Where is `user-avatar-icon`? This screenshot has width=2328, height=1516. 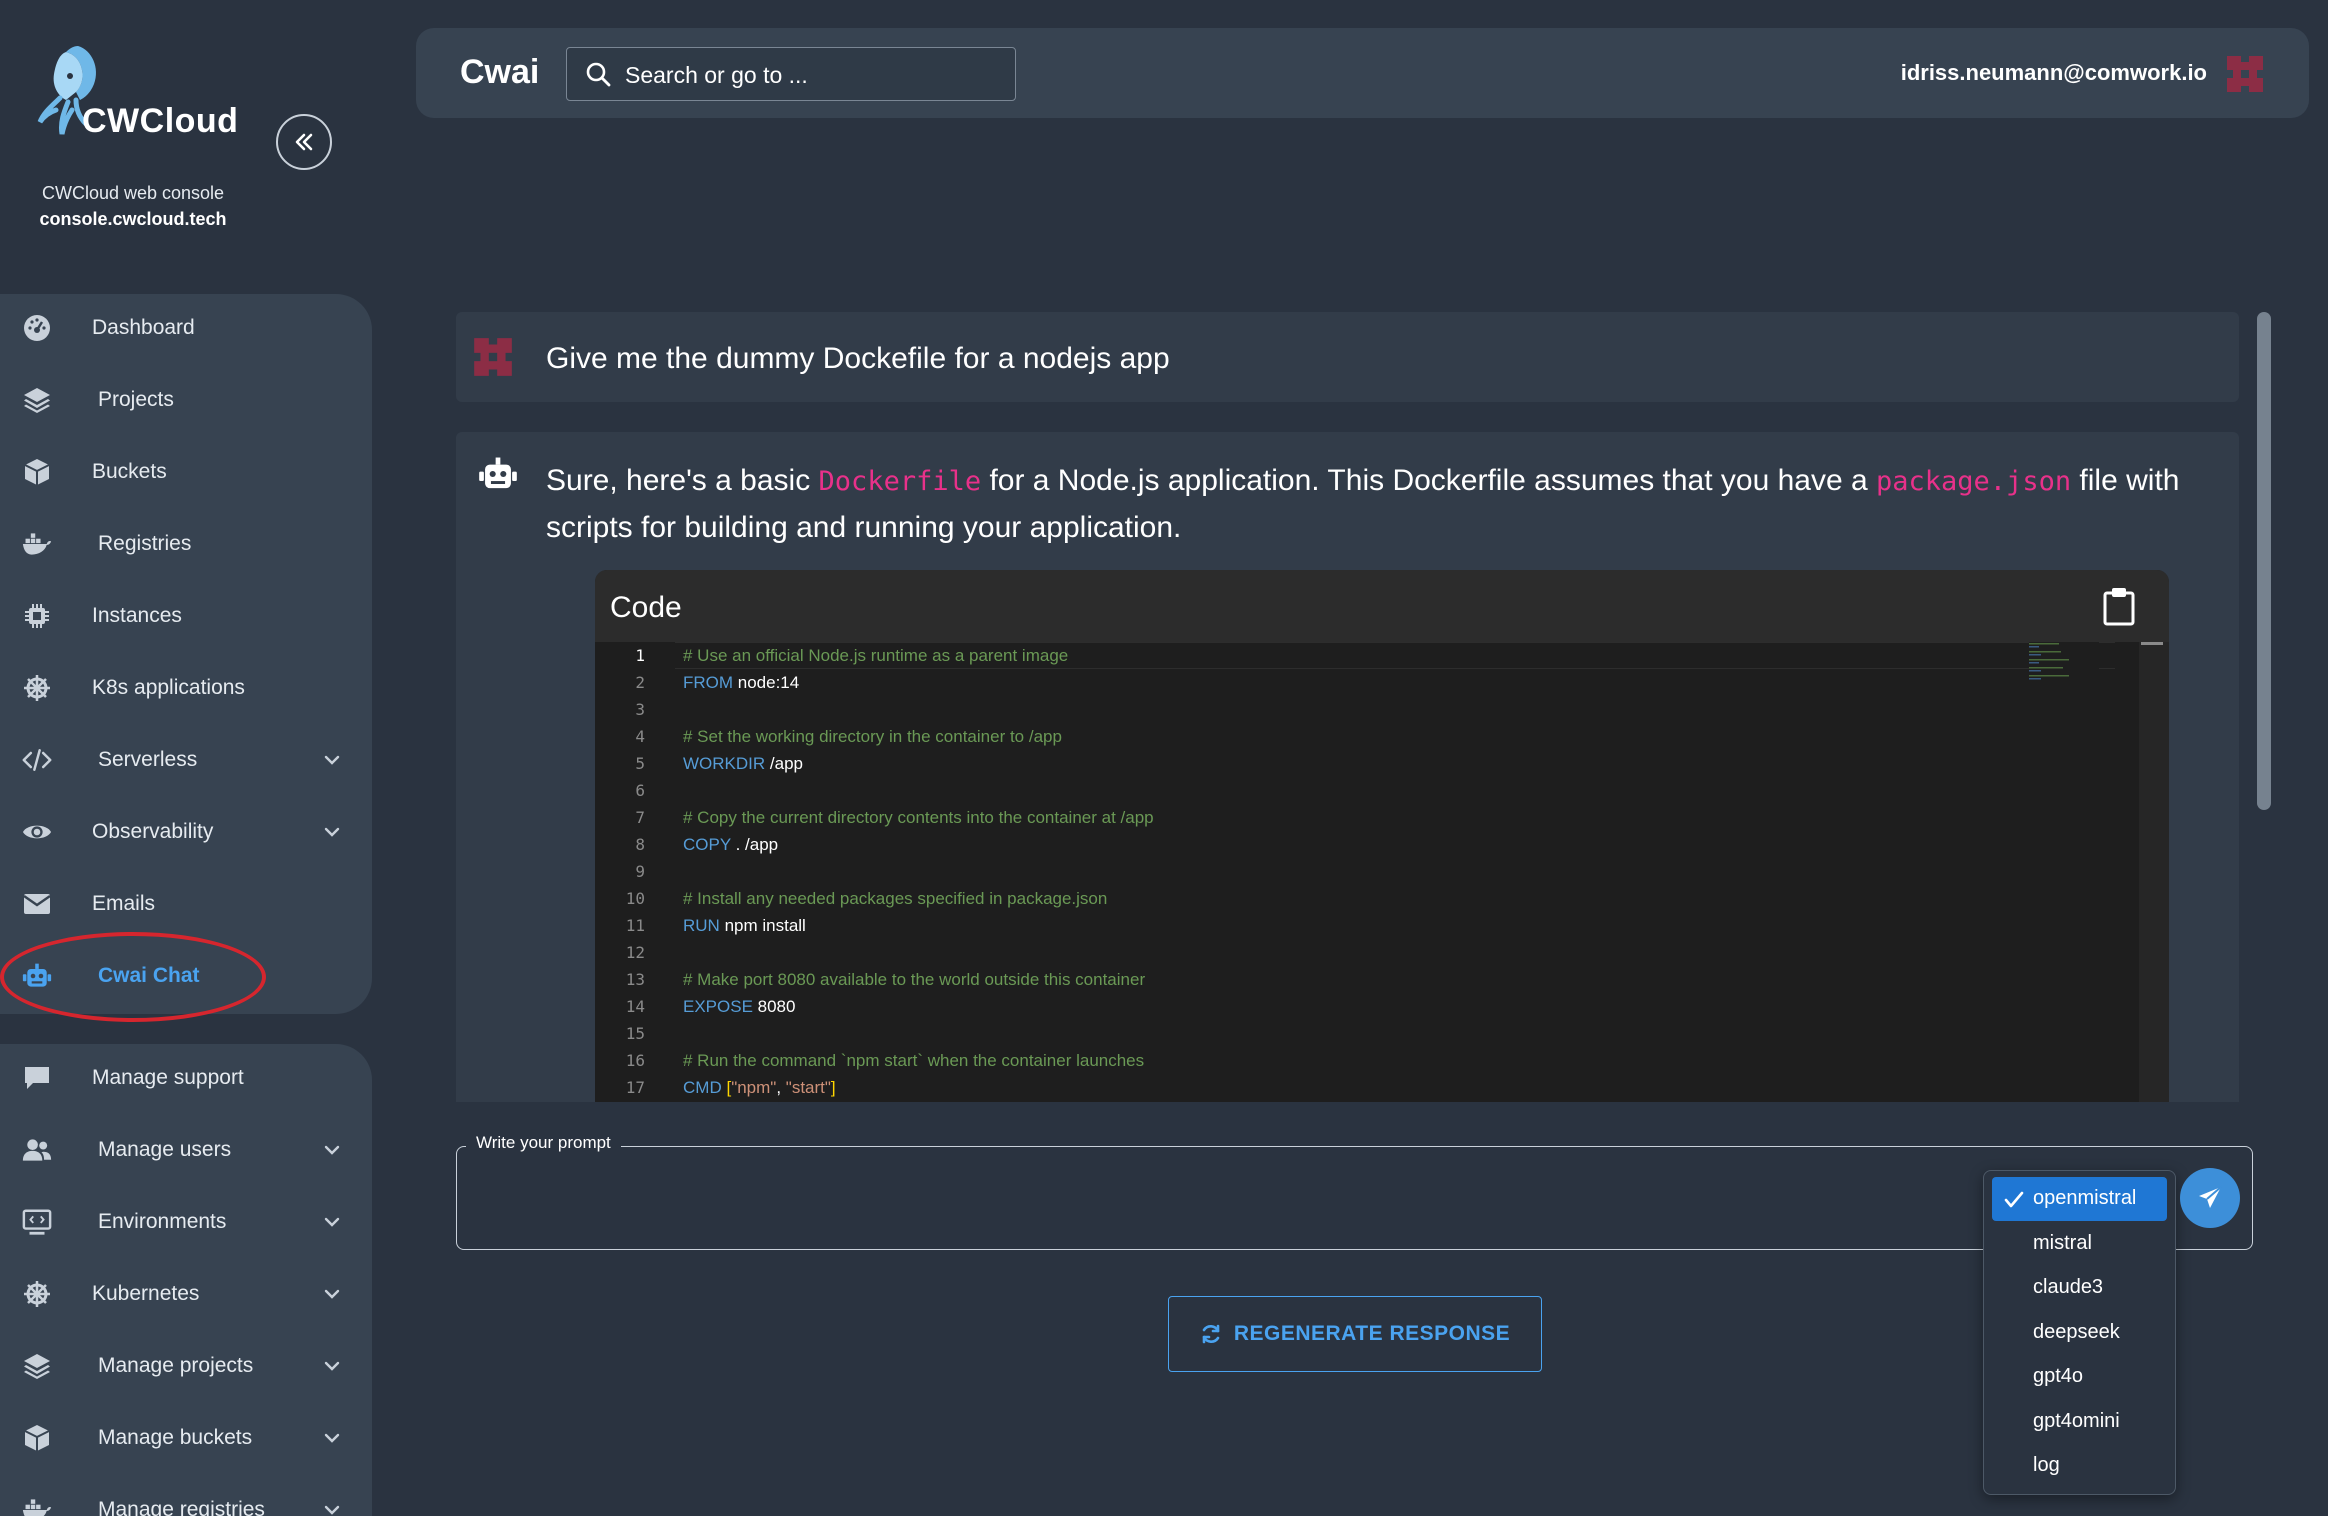
user-avatar-icon is located at coordinates (2245, 74).